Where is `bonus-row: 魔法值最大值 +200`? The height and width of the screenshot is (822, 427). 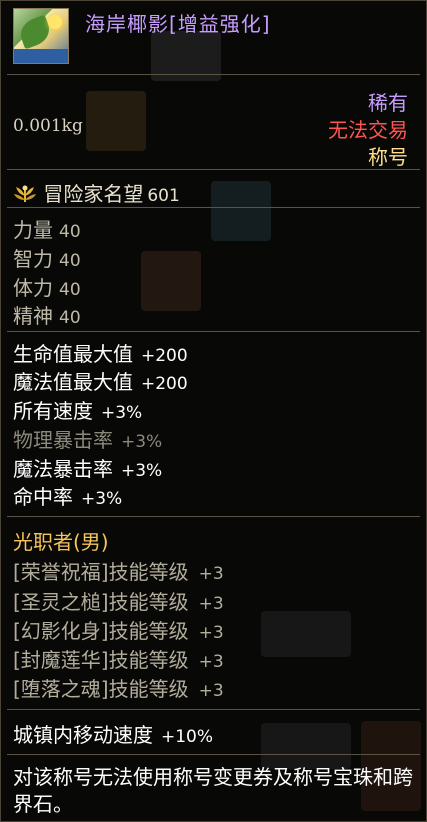
bonus-row: 魔法值最大值 +200 is located at coordinates (100, 380).